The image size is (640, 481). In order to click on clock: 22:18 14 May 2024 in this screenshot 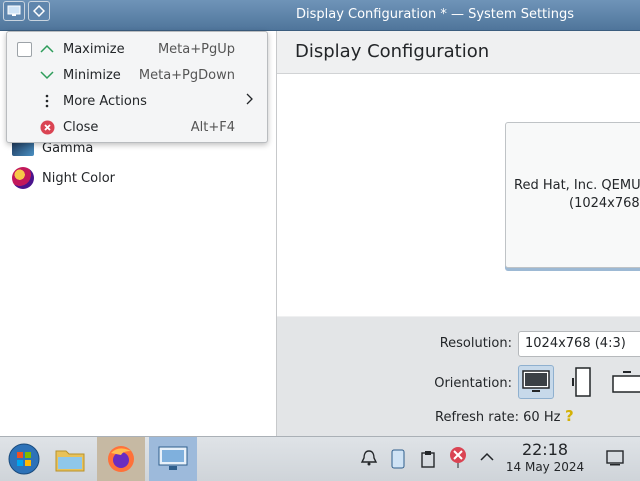, I will do `click(545, 458)`.